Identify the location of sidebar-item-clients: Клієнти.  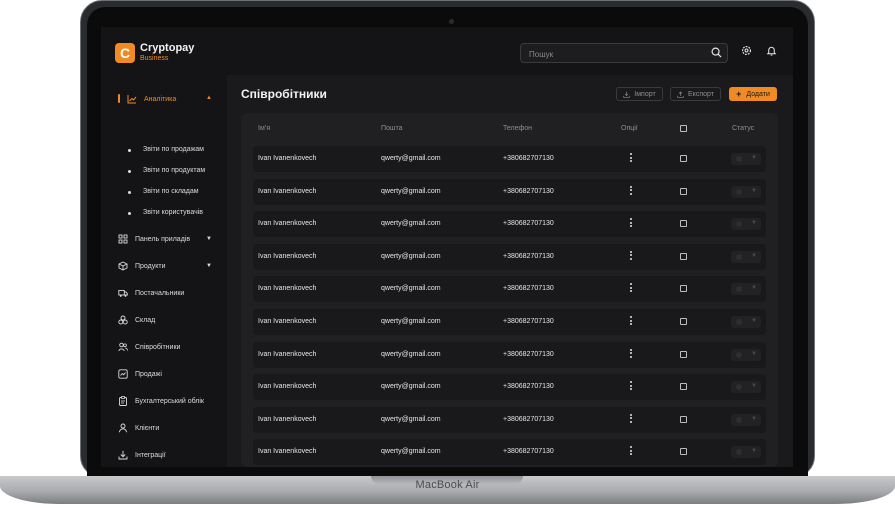
(138, 428).